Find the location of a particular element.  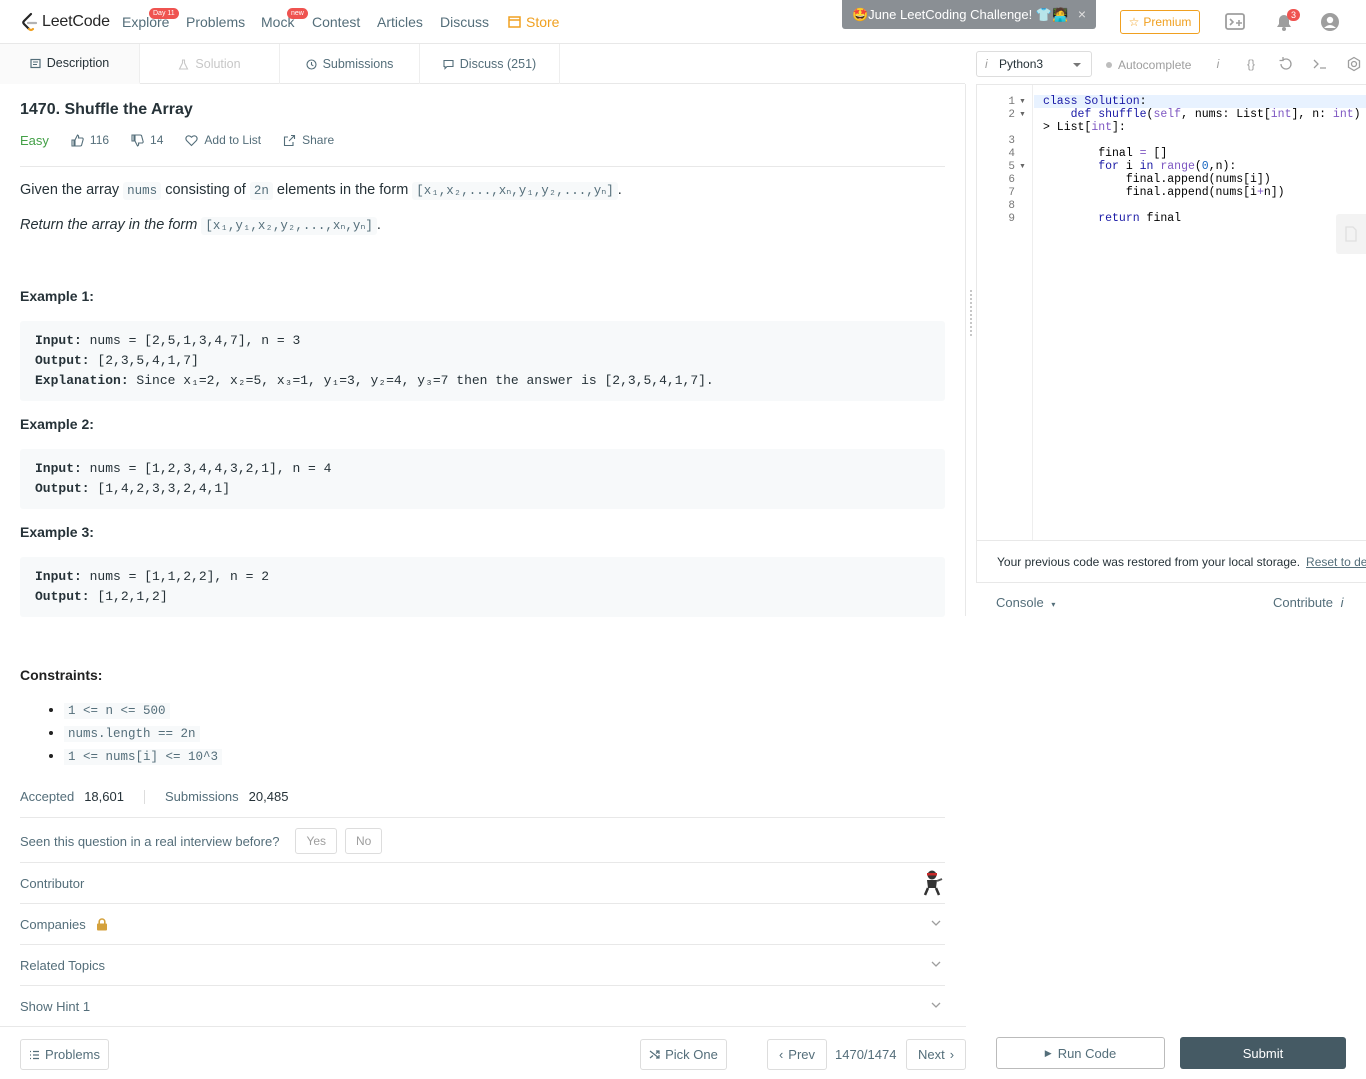

notification-count-badge: 3 is located at coordinates (1294, 15).